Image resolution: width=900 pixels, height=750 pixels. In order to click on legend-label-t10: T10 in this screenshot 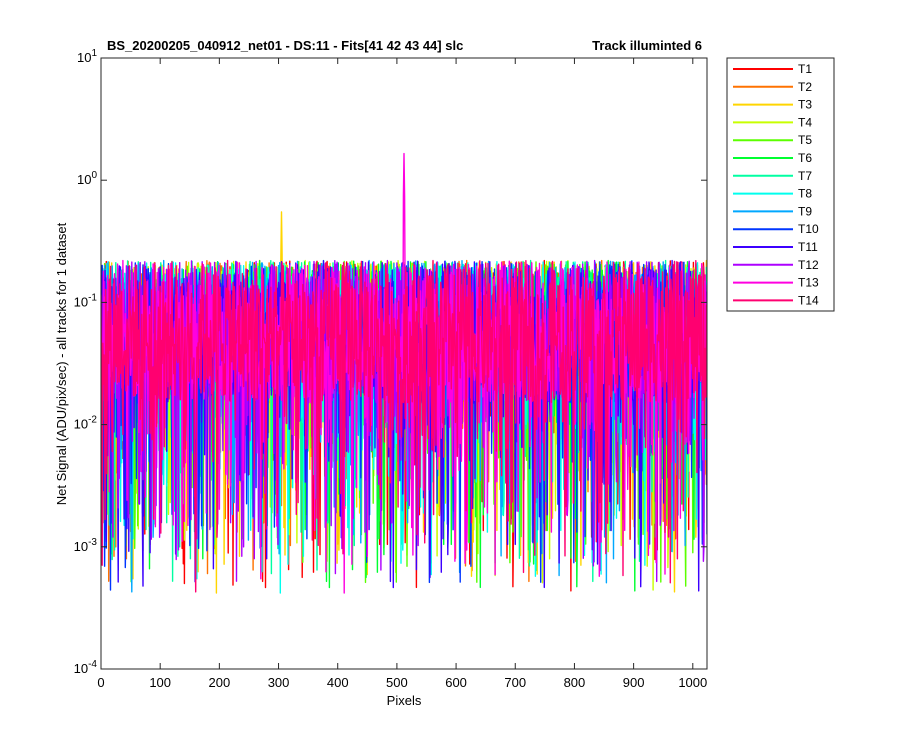, I will do `click(808, 229)`.